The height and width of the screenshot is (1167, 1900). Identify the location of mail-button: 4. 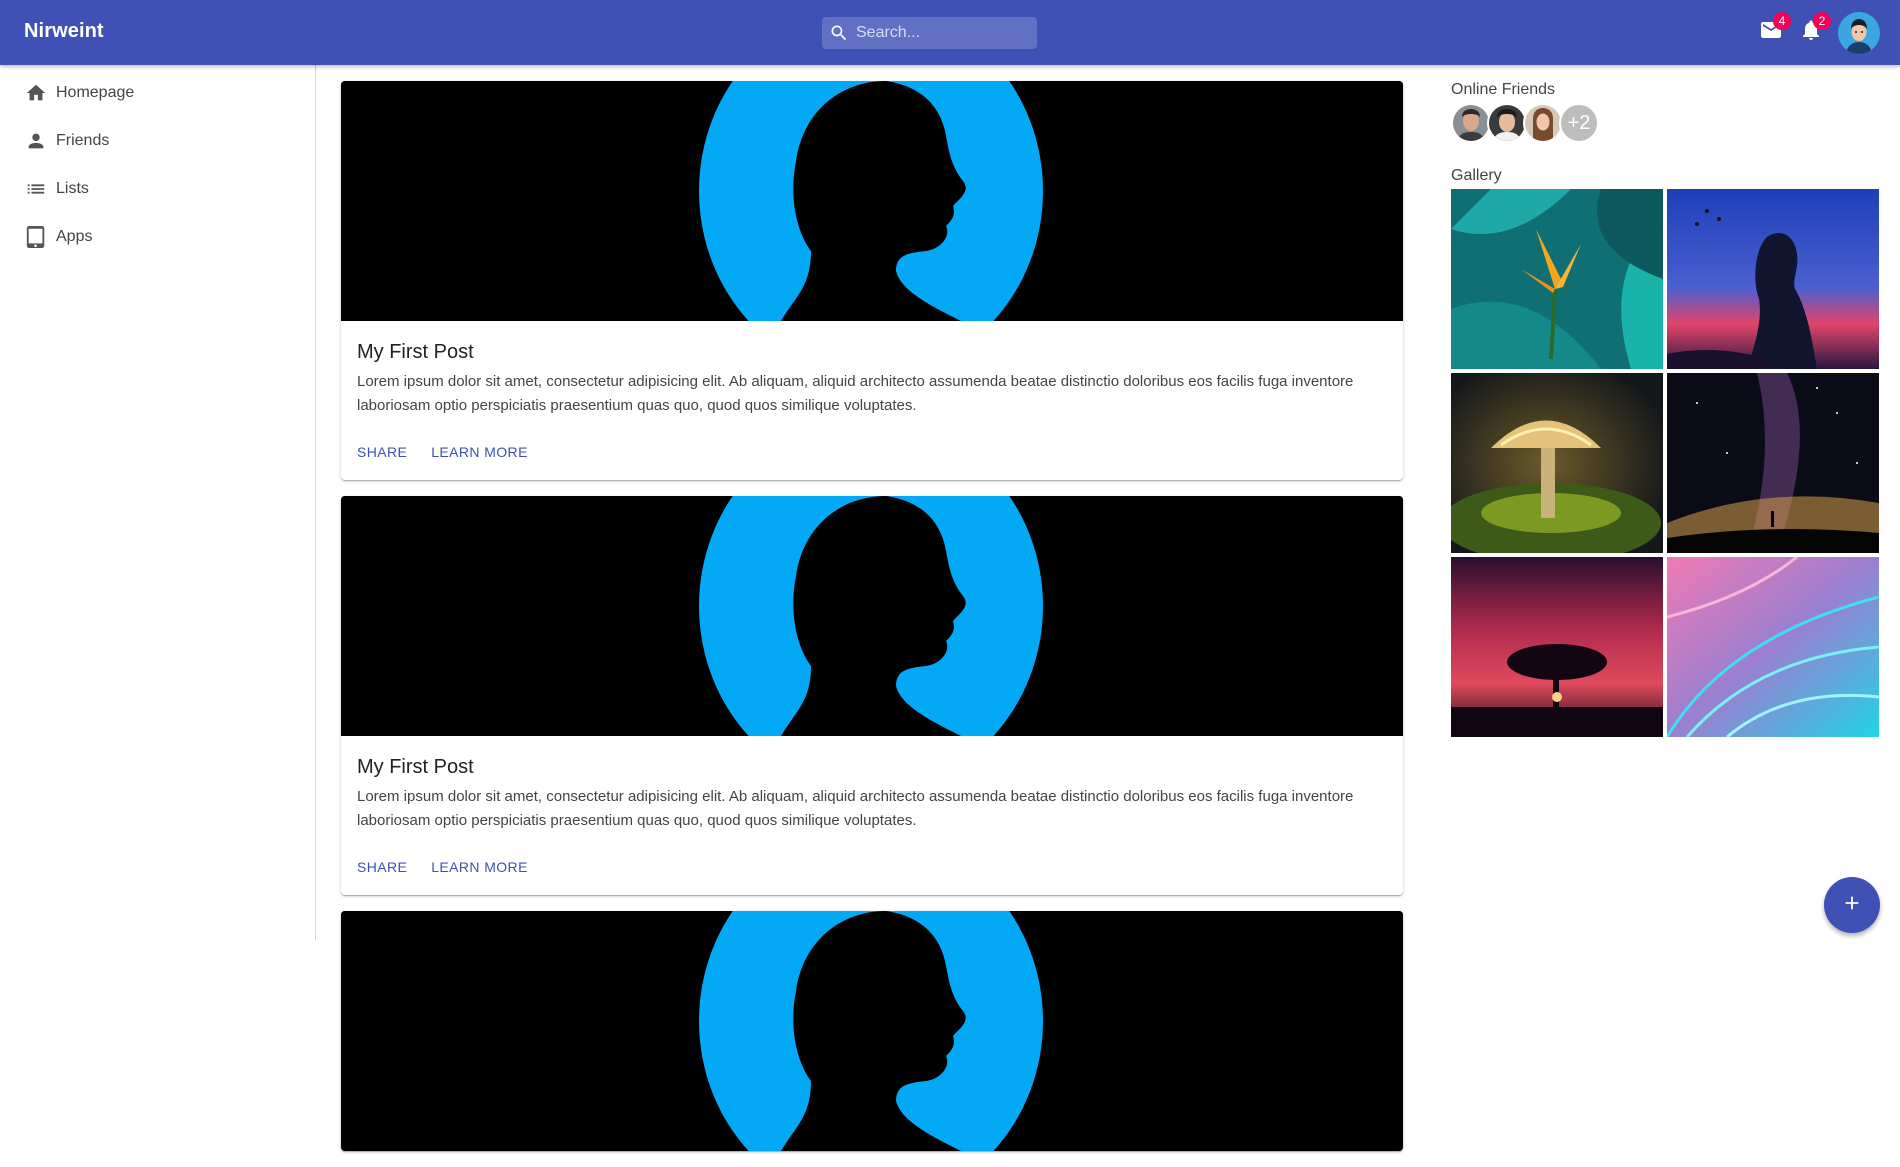
(1772, 31).